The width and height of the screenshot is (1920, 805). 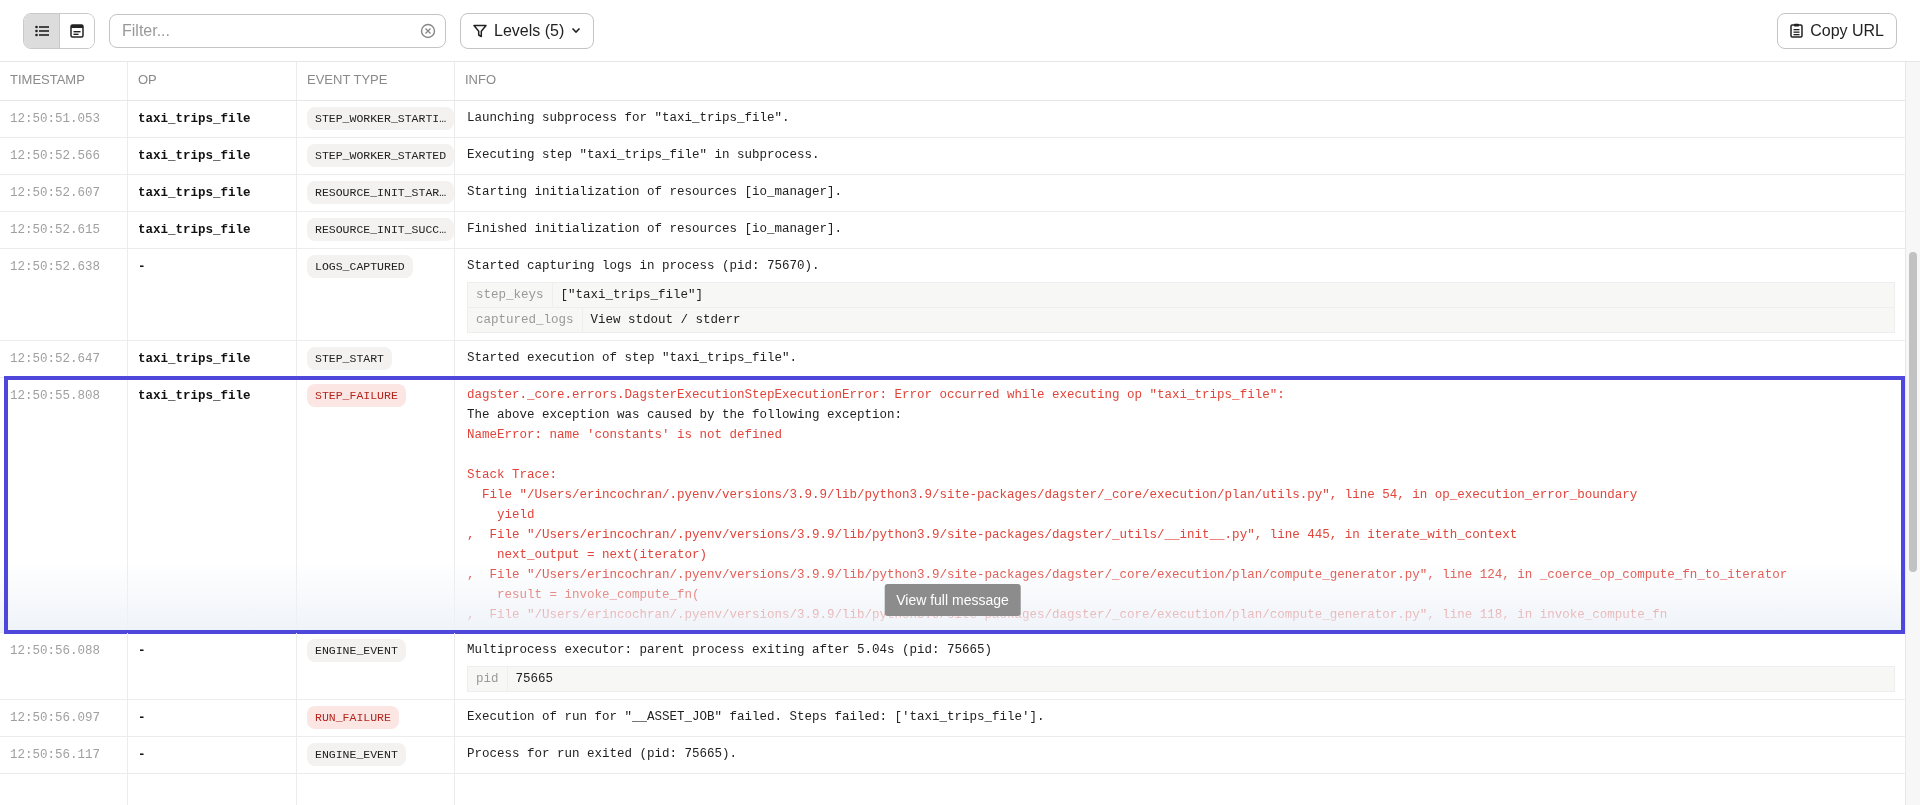 I want to click on metadata-key: pid, so click(x=487, y=679).